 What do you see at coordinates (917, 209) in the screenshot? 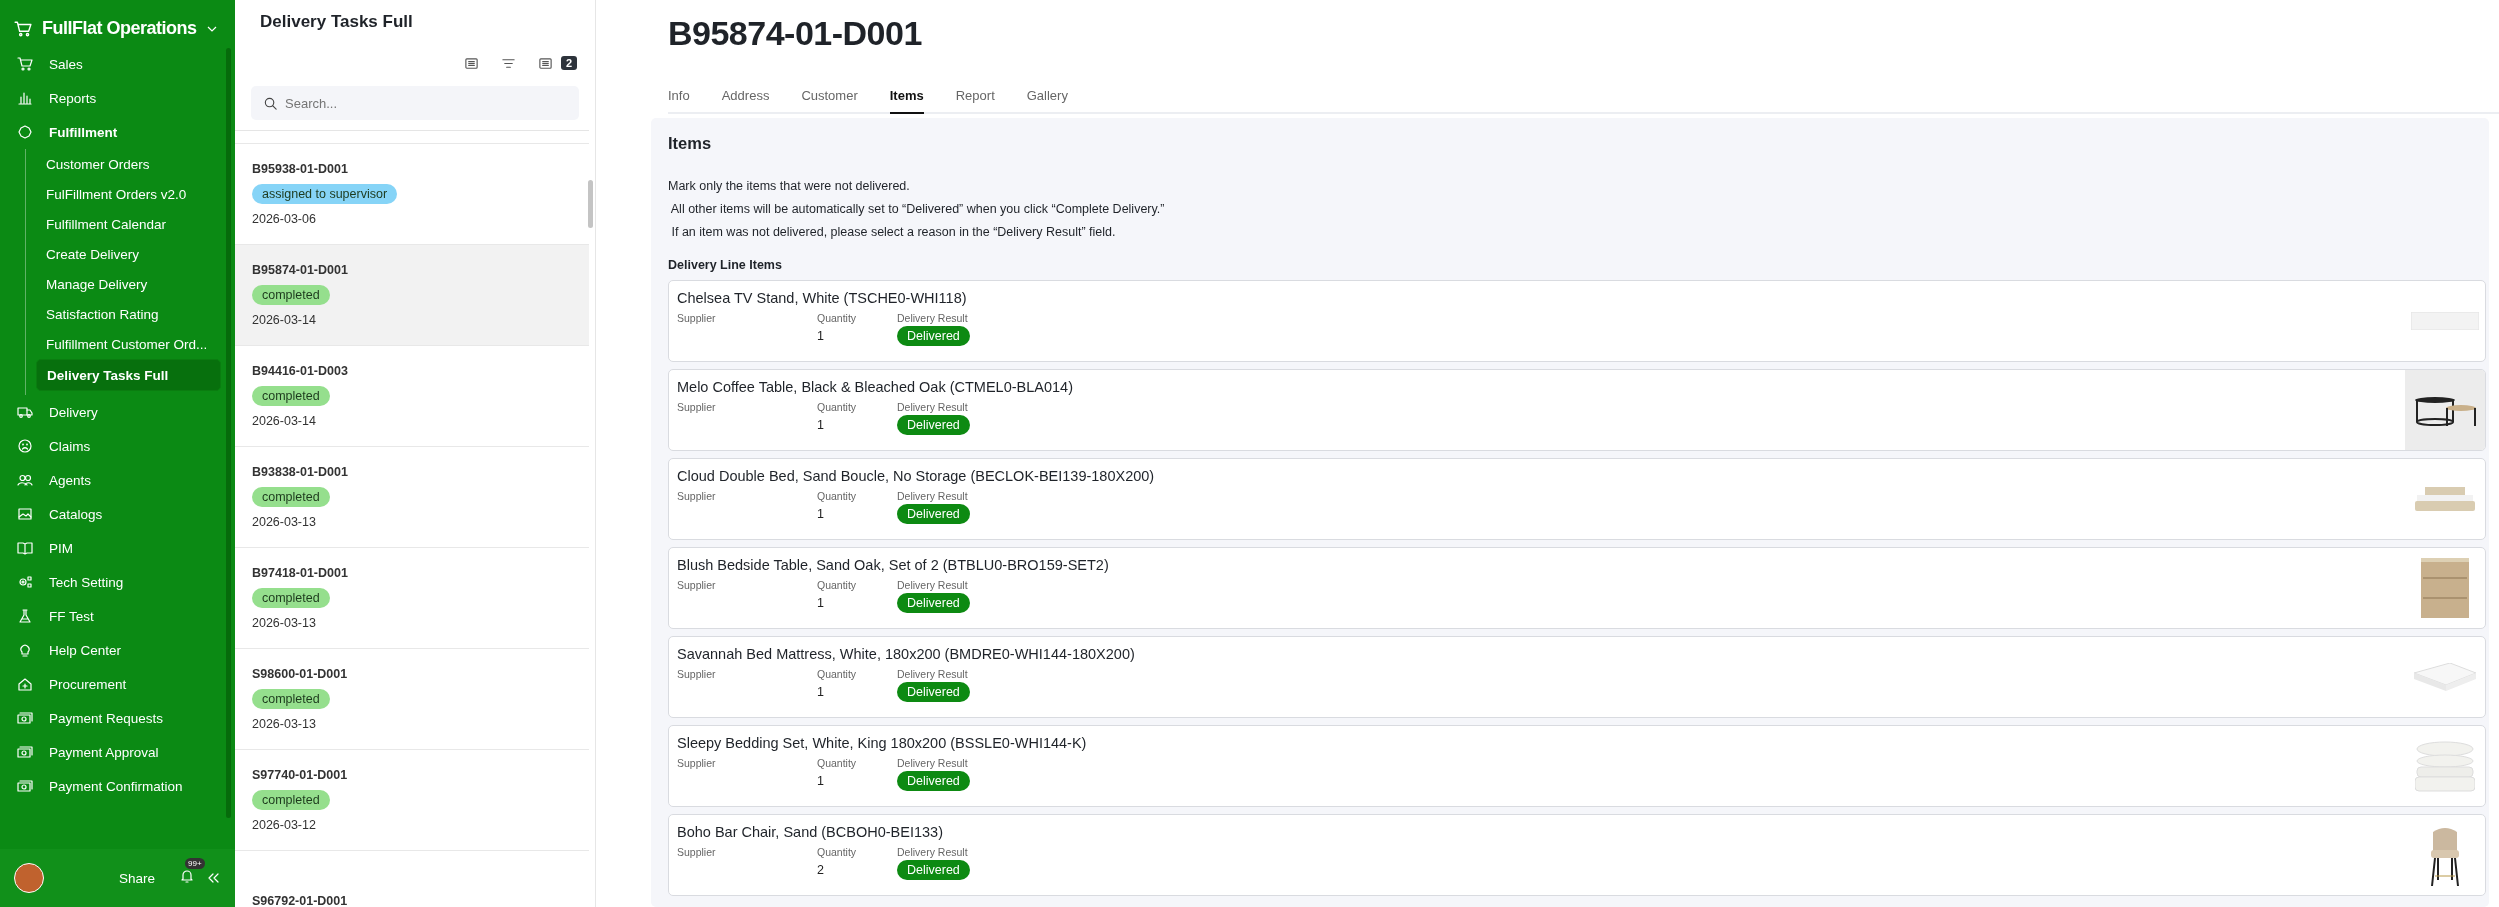
I see `instruction-text: All other items will be automatically set to “Delivered” when you click “Complete Delivery.”` at bounding box center [917, 209].